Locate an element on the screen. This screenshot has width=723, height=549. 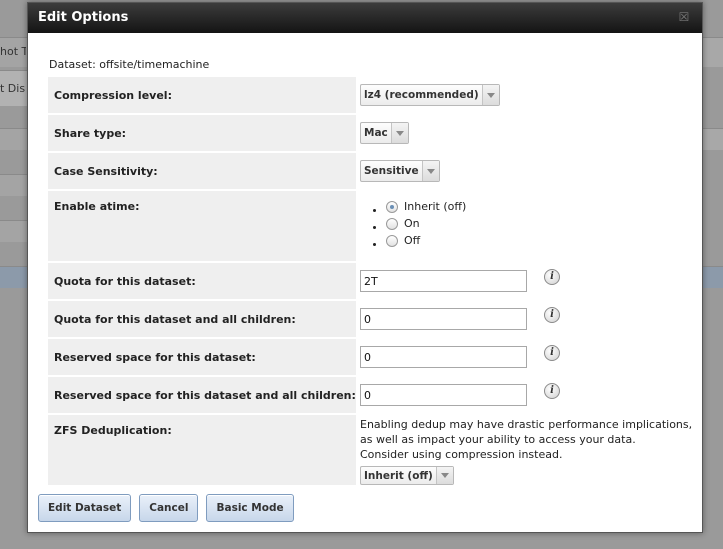
row-atime: Enable atime: Inherit (off) On Off is located at coordinates (373, 226).